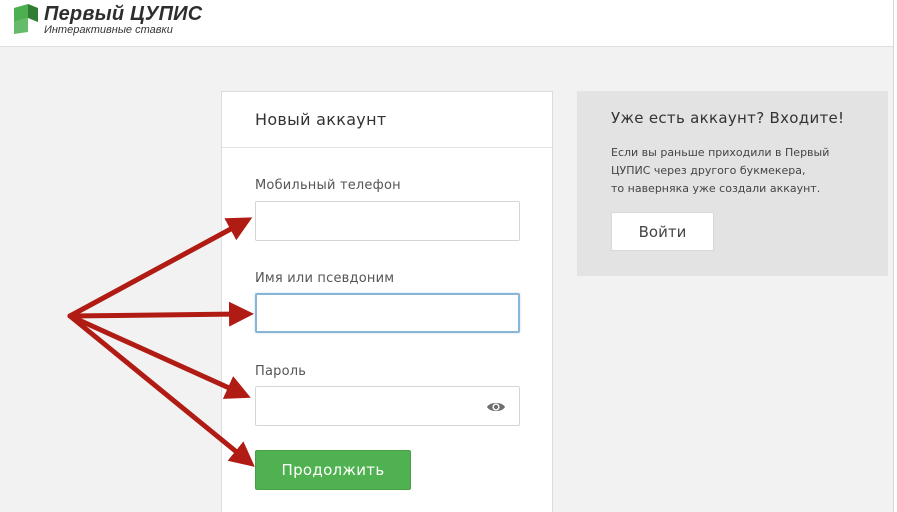 This screenshot has width=897, height=512. I want to click on cube-logo-icon, so click(26, 19).